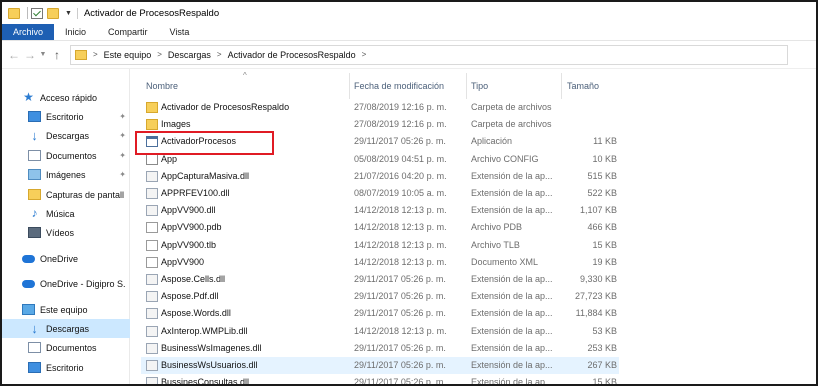 This screenshot has width=818, height=386. Describe the element at coordinates (189, 244) in the screenshot. I see `file-name: AppVV900.tlb` at that location.